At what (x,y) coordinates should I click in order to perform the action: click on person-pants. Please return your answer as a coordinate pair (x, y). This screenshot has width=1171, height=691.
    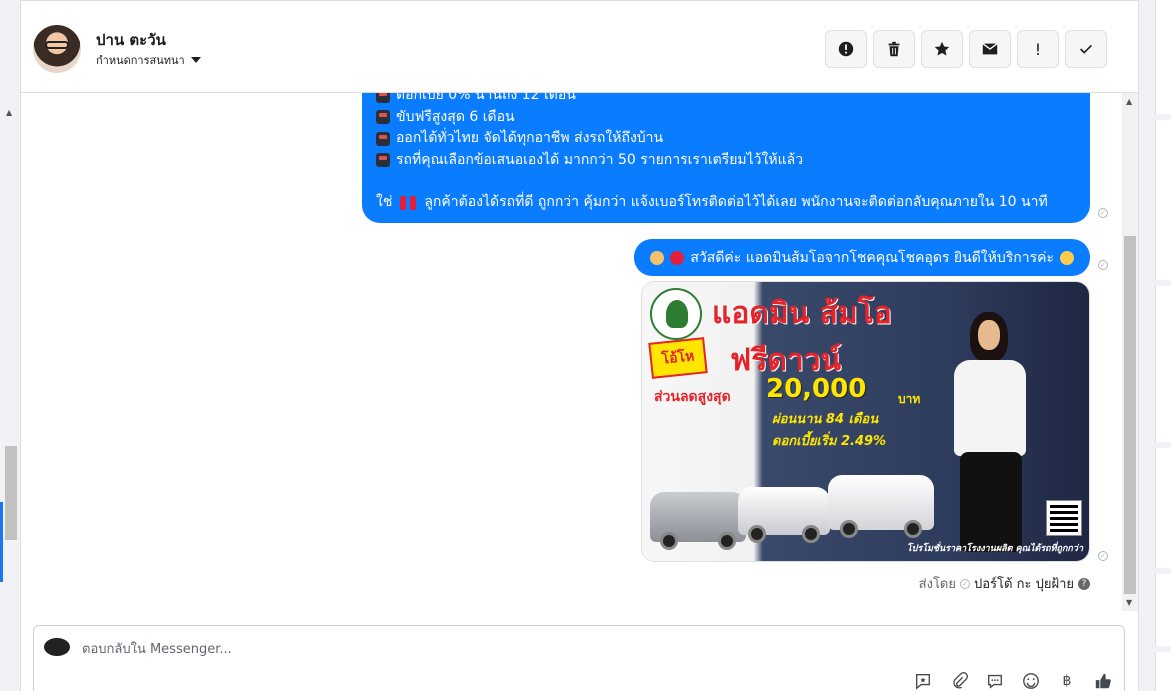
    Looking at the image, I should click on (991, 502).